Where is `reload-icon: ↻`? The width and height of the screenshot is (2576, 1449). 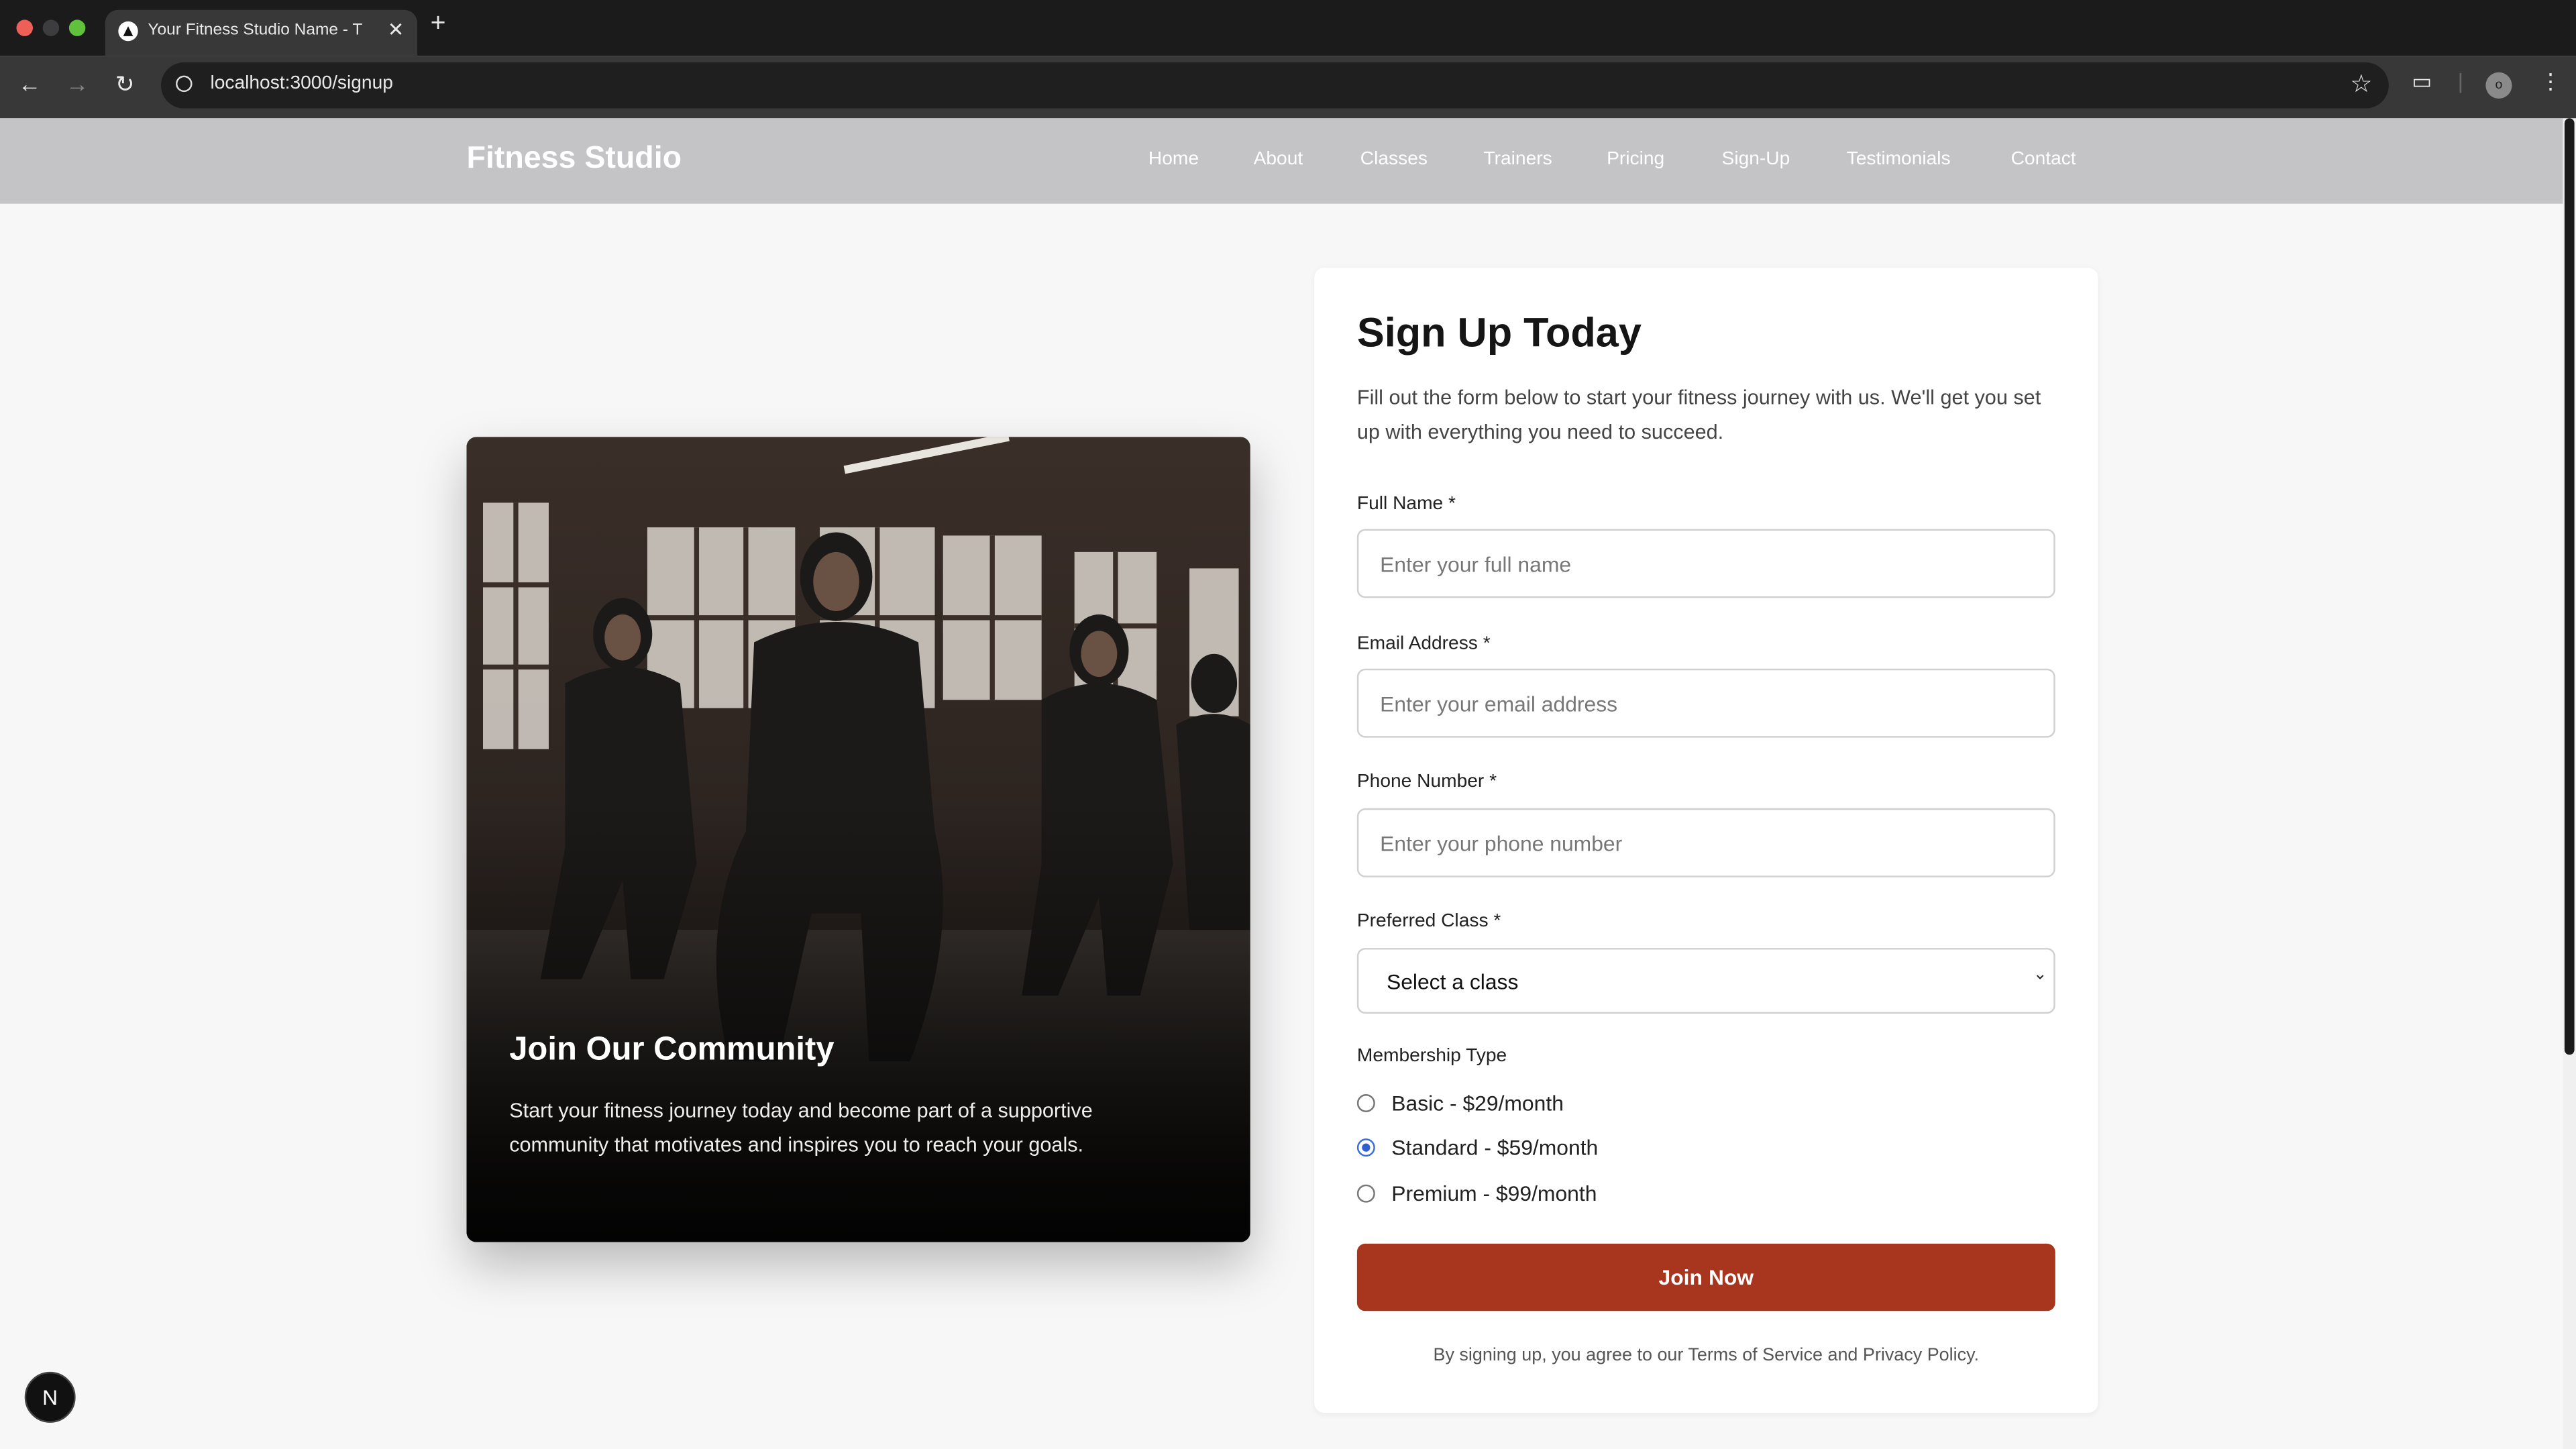 reload-icon: ↻ is located at coordinates (125, 84).